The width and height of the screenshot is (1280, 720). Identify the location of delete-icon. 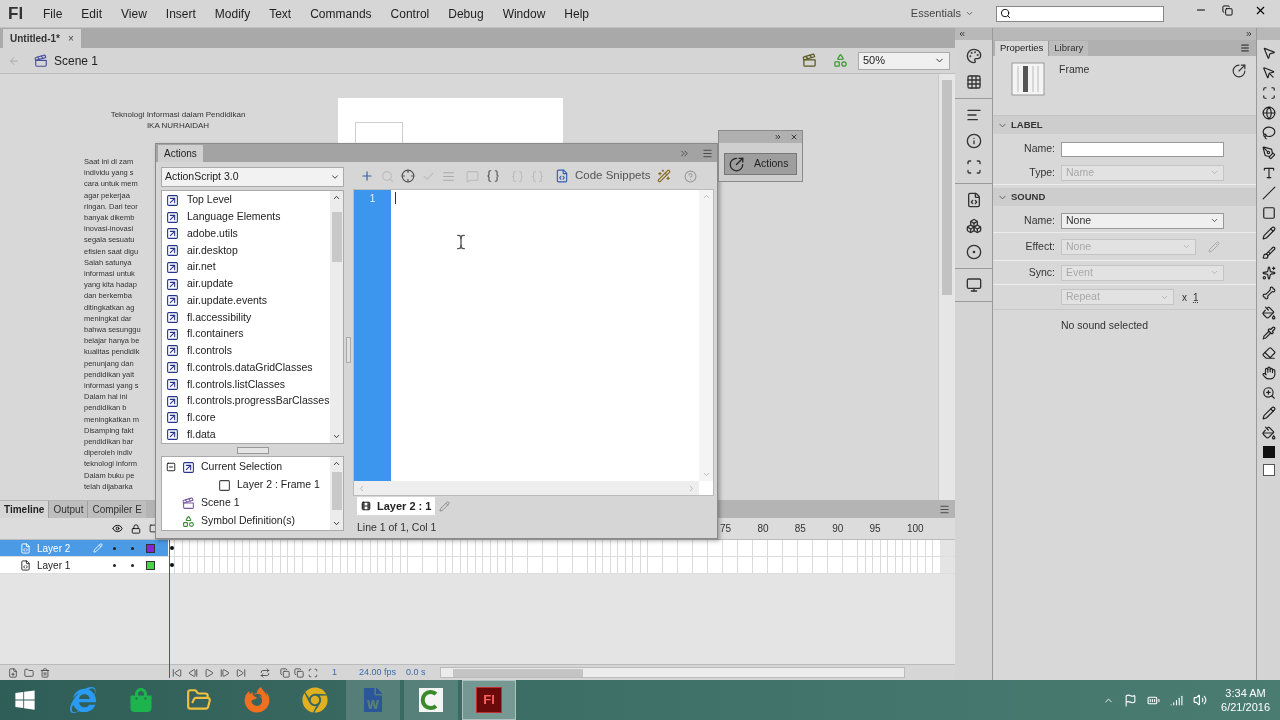
(45, 672).